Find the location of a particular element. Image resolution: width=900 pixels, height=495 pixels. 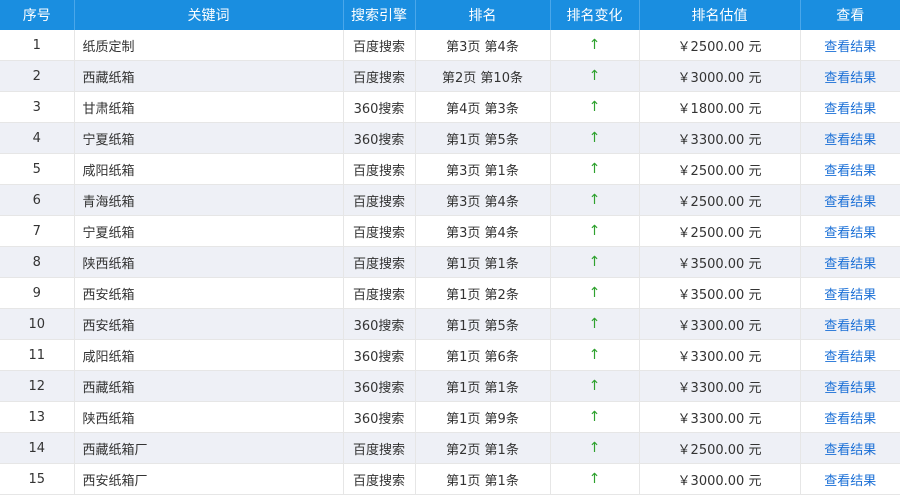

row-index: 14 is located at coordinates (37, 448).